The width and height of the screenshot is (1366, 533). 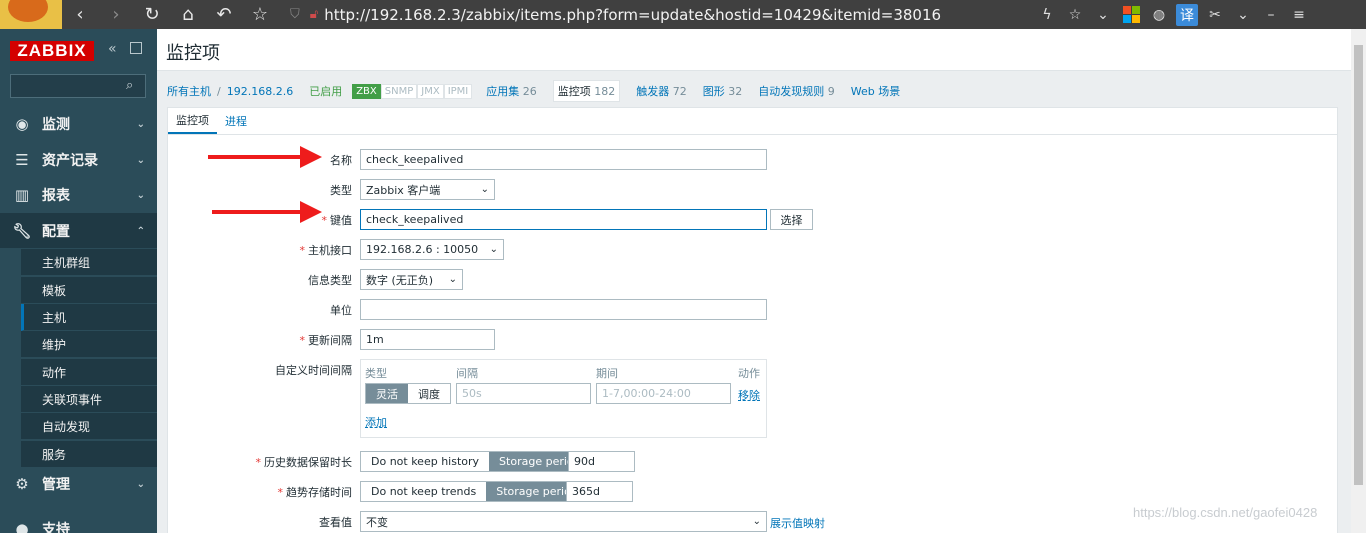 What do you see at coordinates (314, 14) in the screenshot?
I see `insecure-lock-icon: 🔓︎` at bounding box center [314, 14].